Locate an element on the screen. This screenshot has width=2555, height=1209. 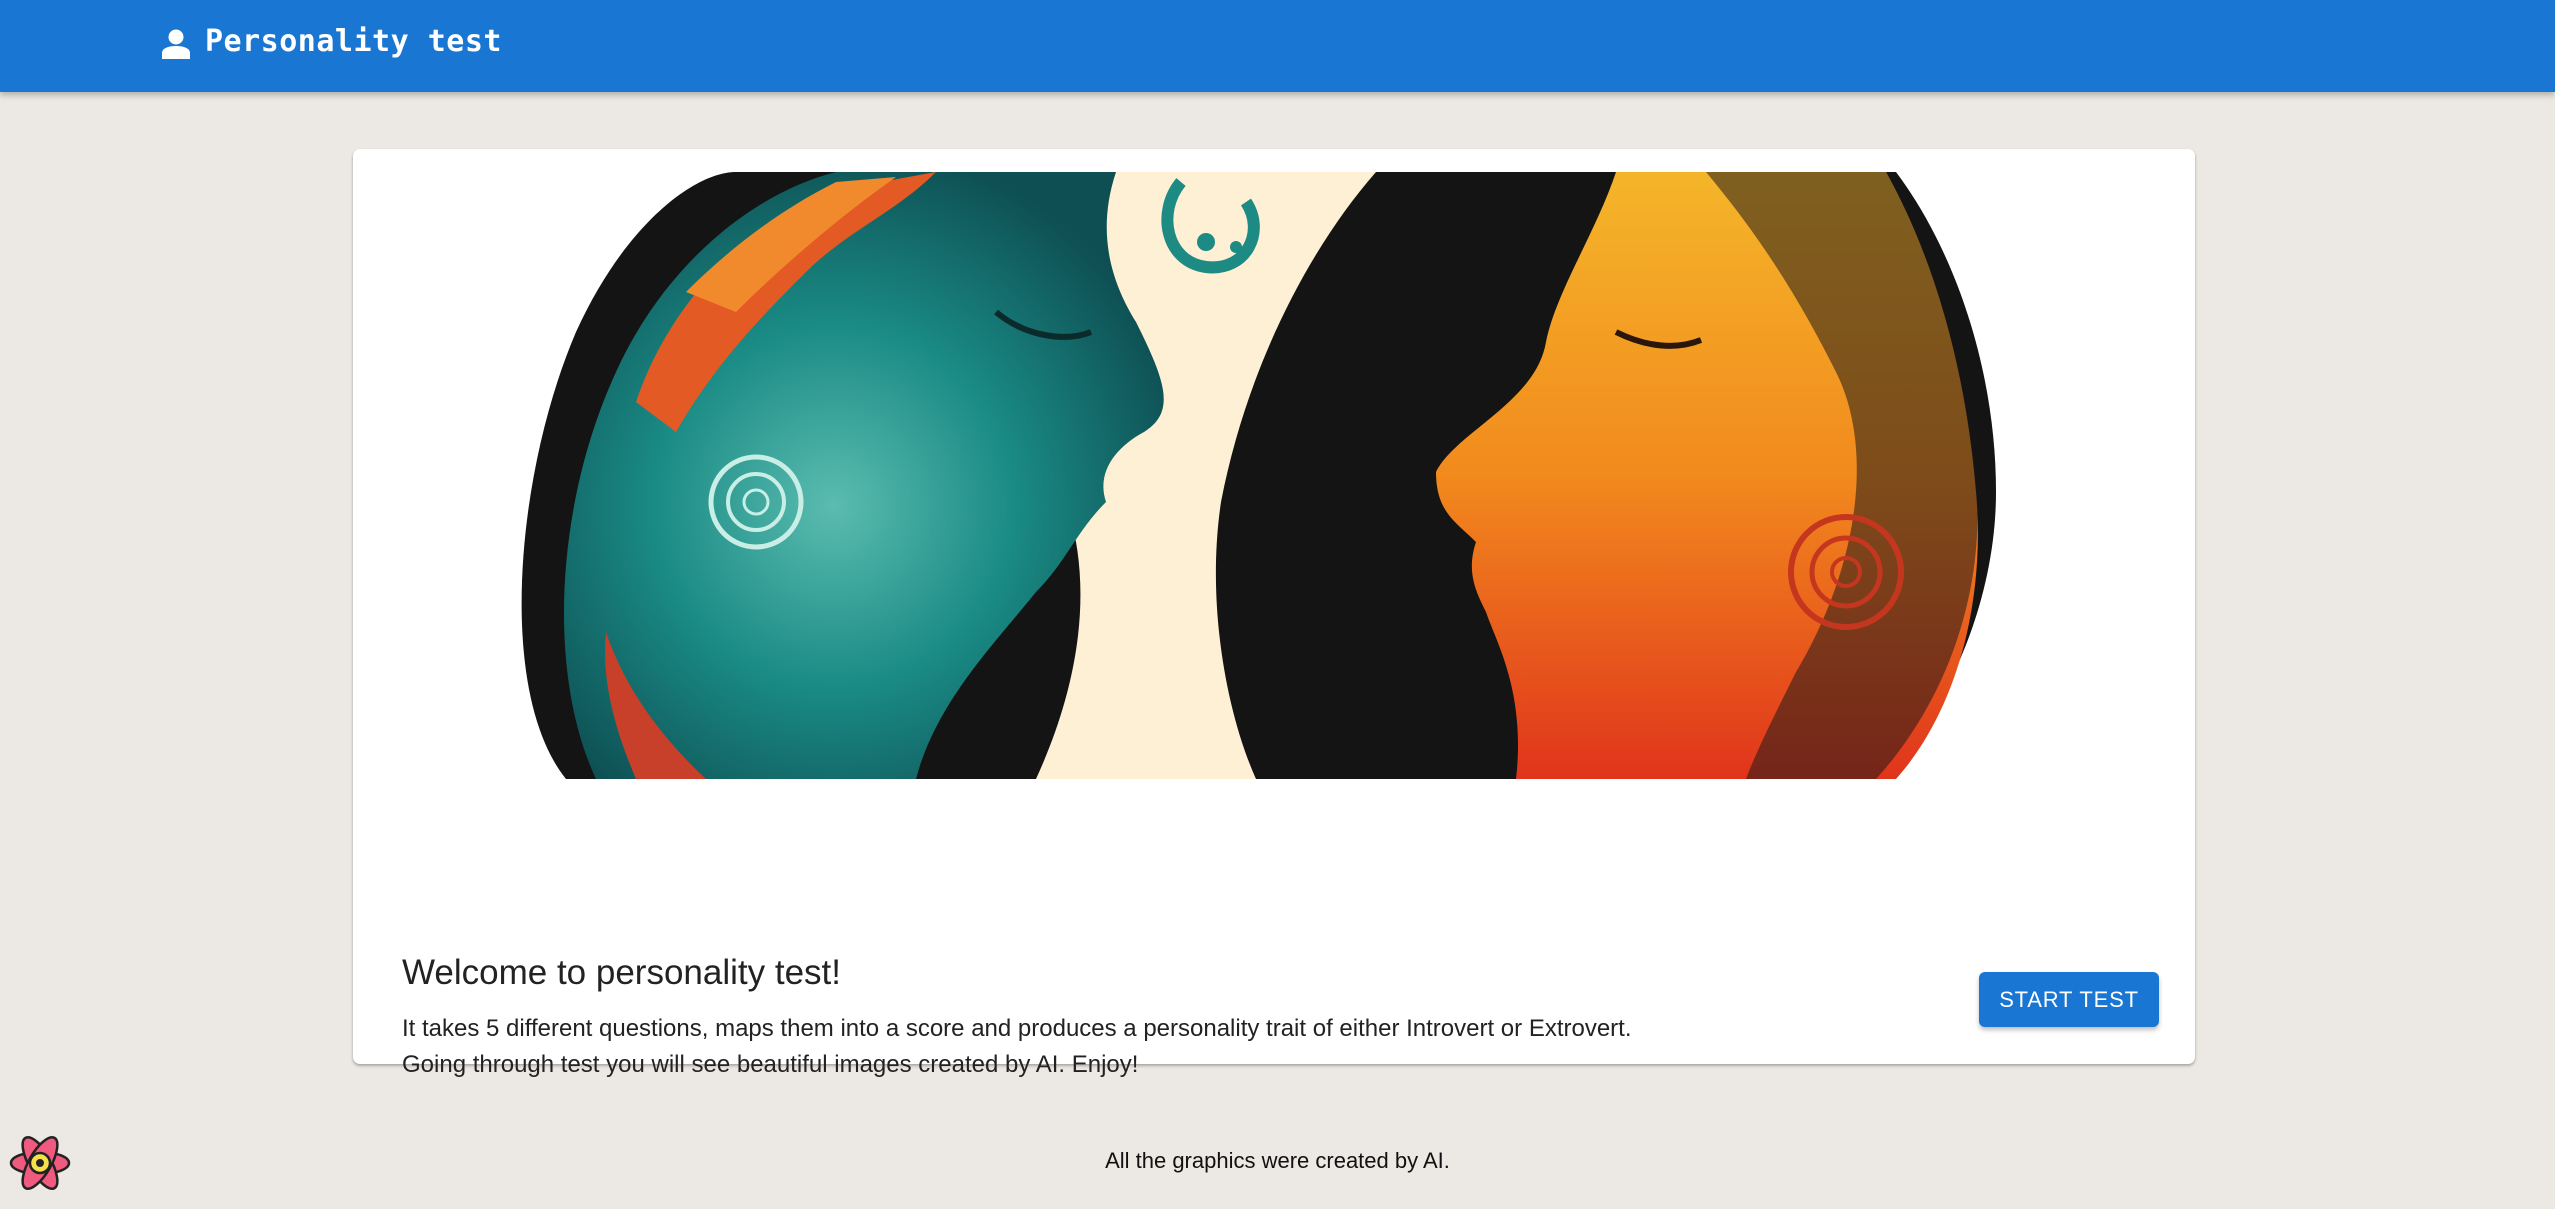
welcome-title: Welcome to personality test! is located at coordinates (621, 972).